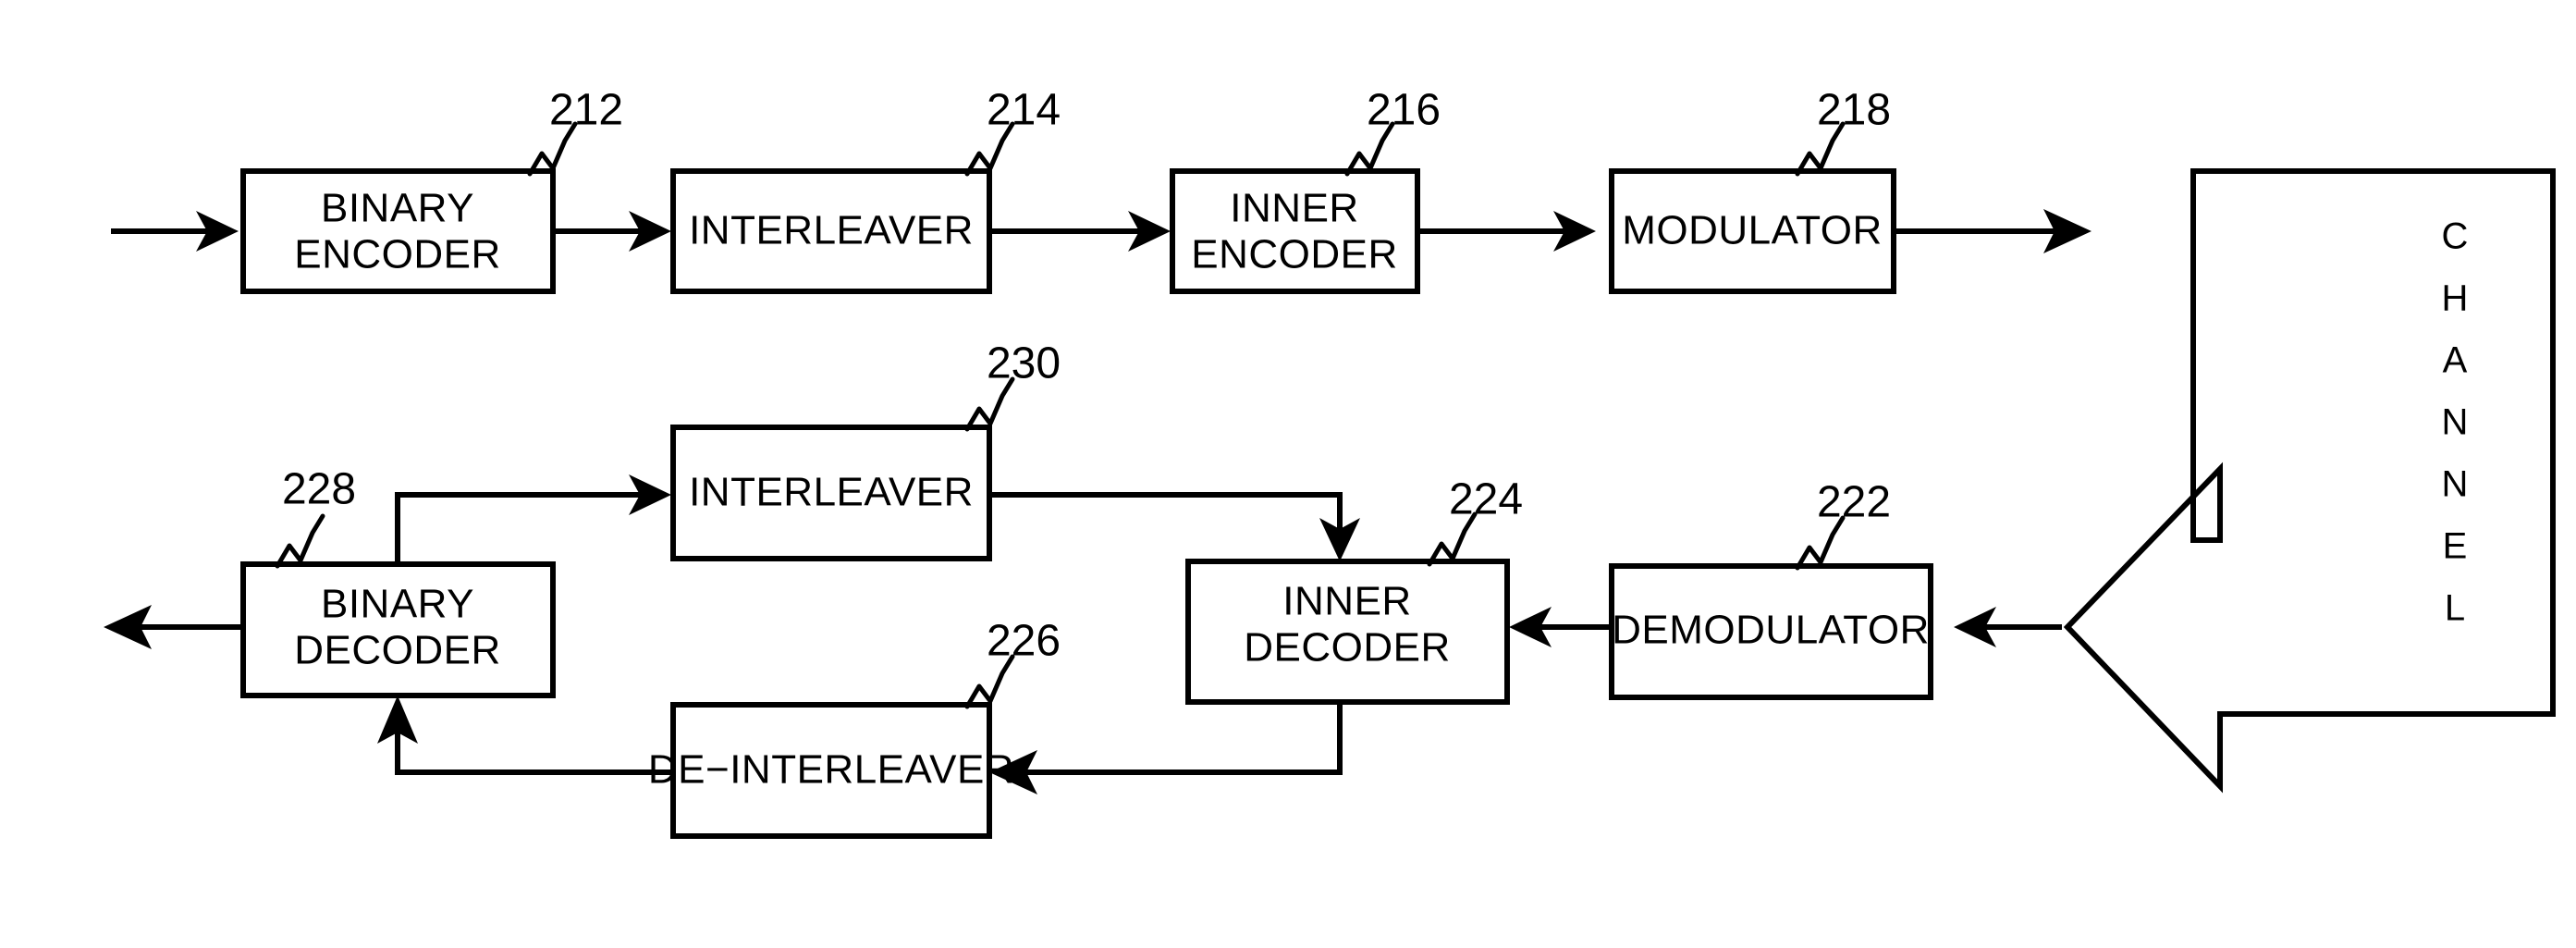 The height and width of the screenshot is (948, 2576). I want to click on binary-encoder-label-line1: BINARY, so click(397, 208).